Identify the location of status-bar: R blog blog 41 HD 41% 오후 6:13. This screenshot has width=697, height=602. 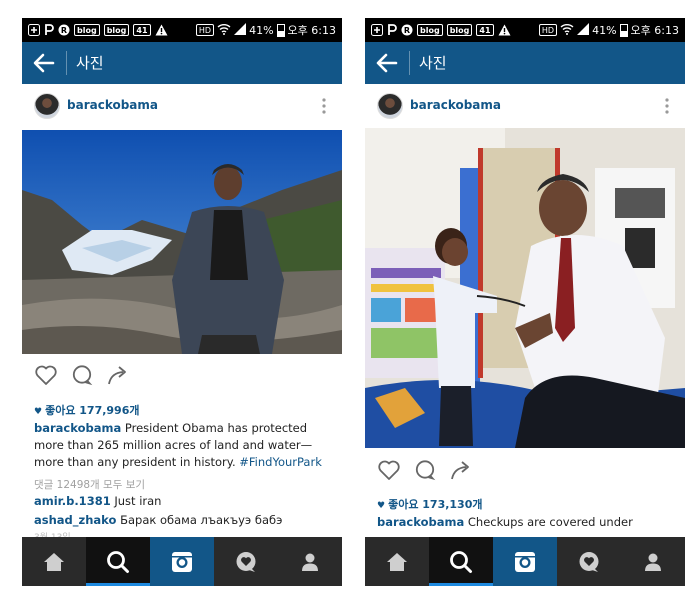
(182, 30).